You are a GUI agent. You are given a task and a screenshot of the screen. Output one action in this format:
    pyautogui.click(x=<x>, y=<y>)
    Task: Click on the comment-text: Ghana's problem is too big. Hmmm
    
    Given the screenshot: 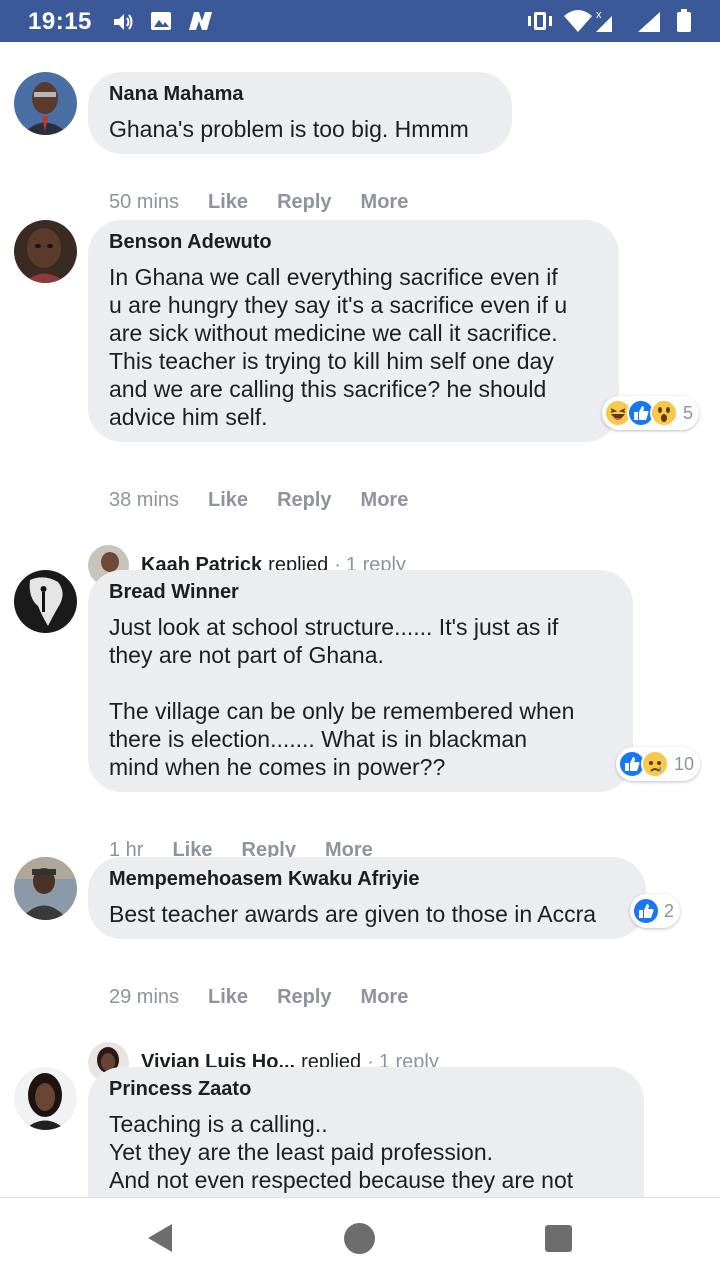 What is the action you would take?
    pyautogui.click(x=289, y=129)
    